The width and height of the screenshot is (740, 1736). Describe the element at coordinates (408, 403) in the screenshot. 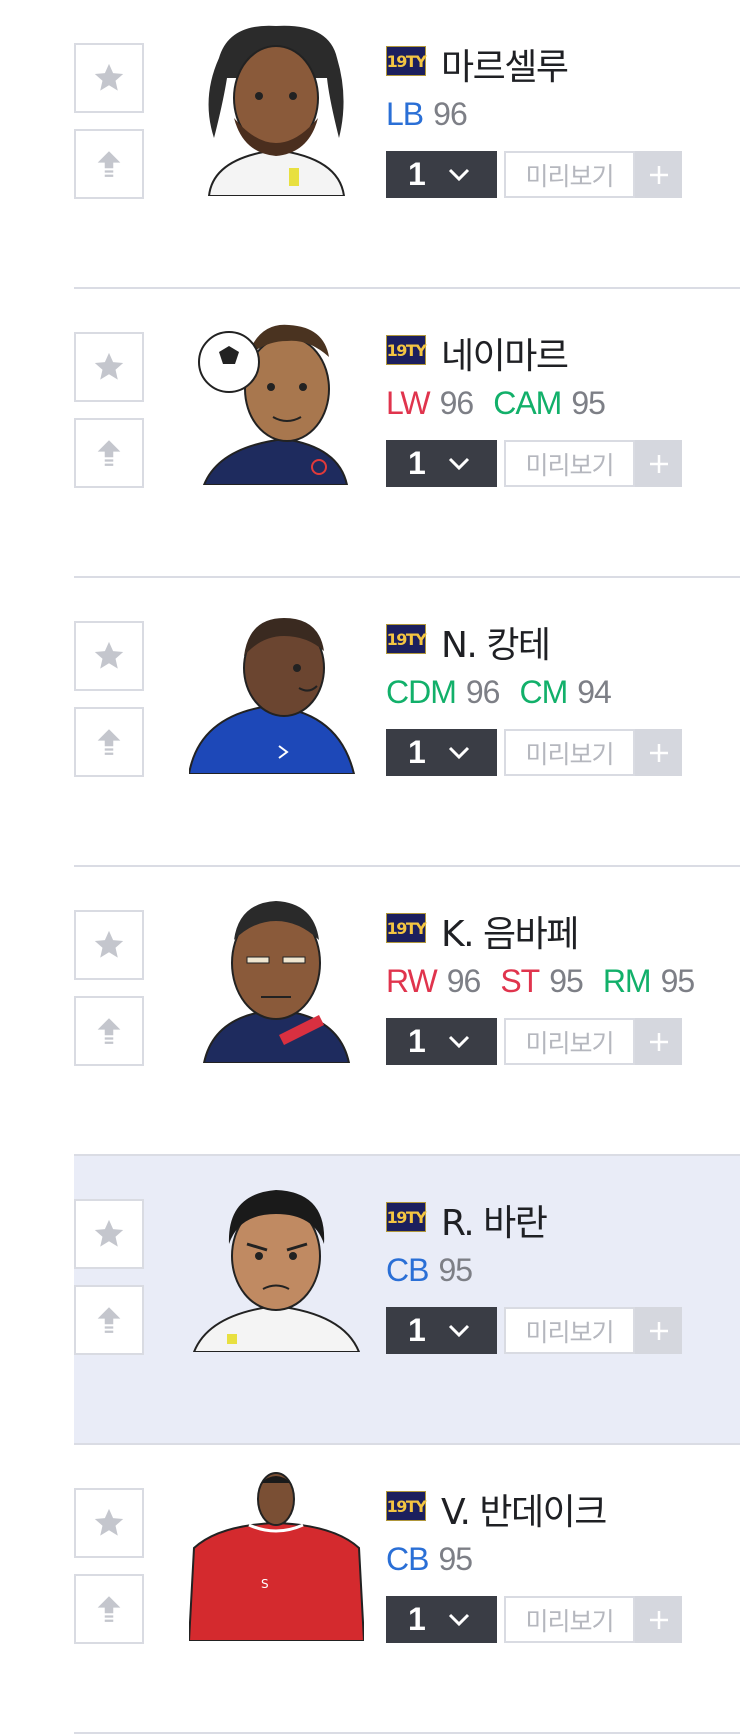

I see `position-label: LW` at that location.